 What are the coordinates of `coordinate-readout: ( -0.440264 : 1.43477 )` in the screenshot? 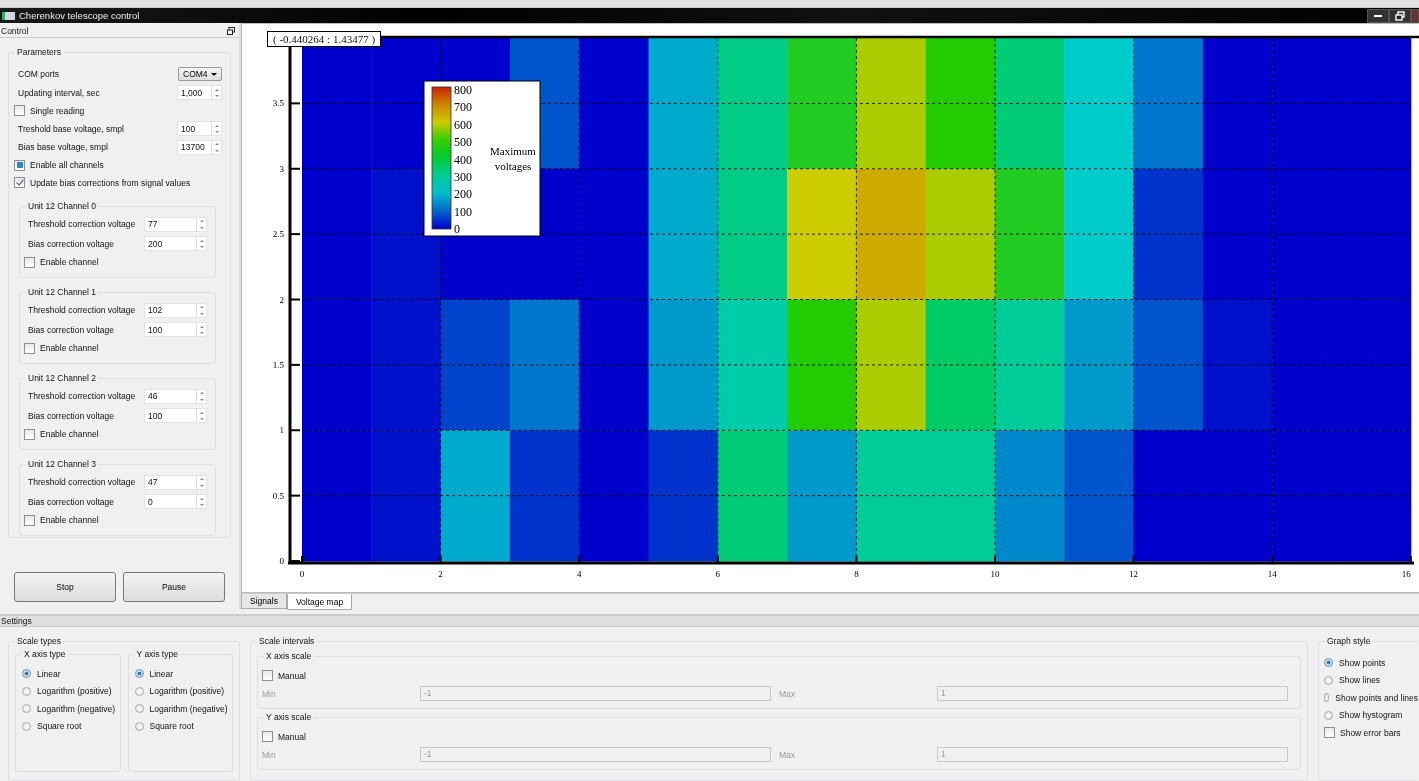 It's located at (324, 39).